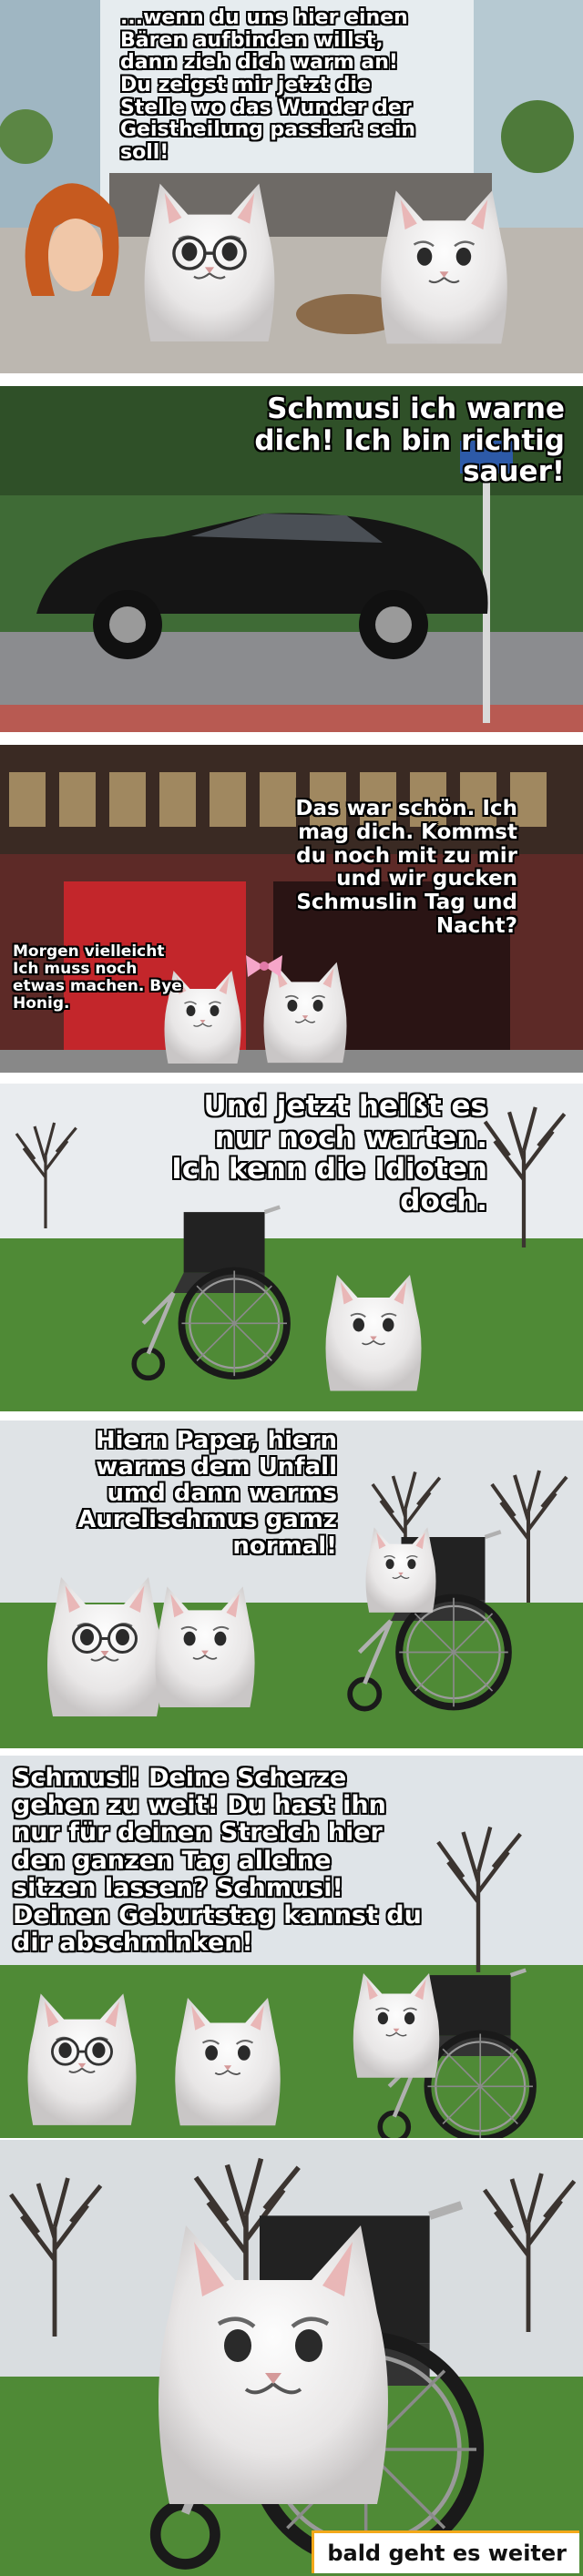 Image resolution: width=583 pixels, height=2576 pixels. Describe the element at coordinates (264, 966) in the screenshot. I see `pink-bow-icon` at that location.